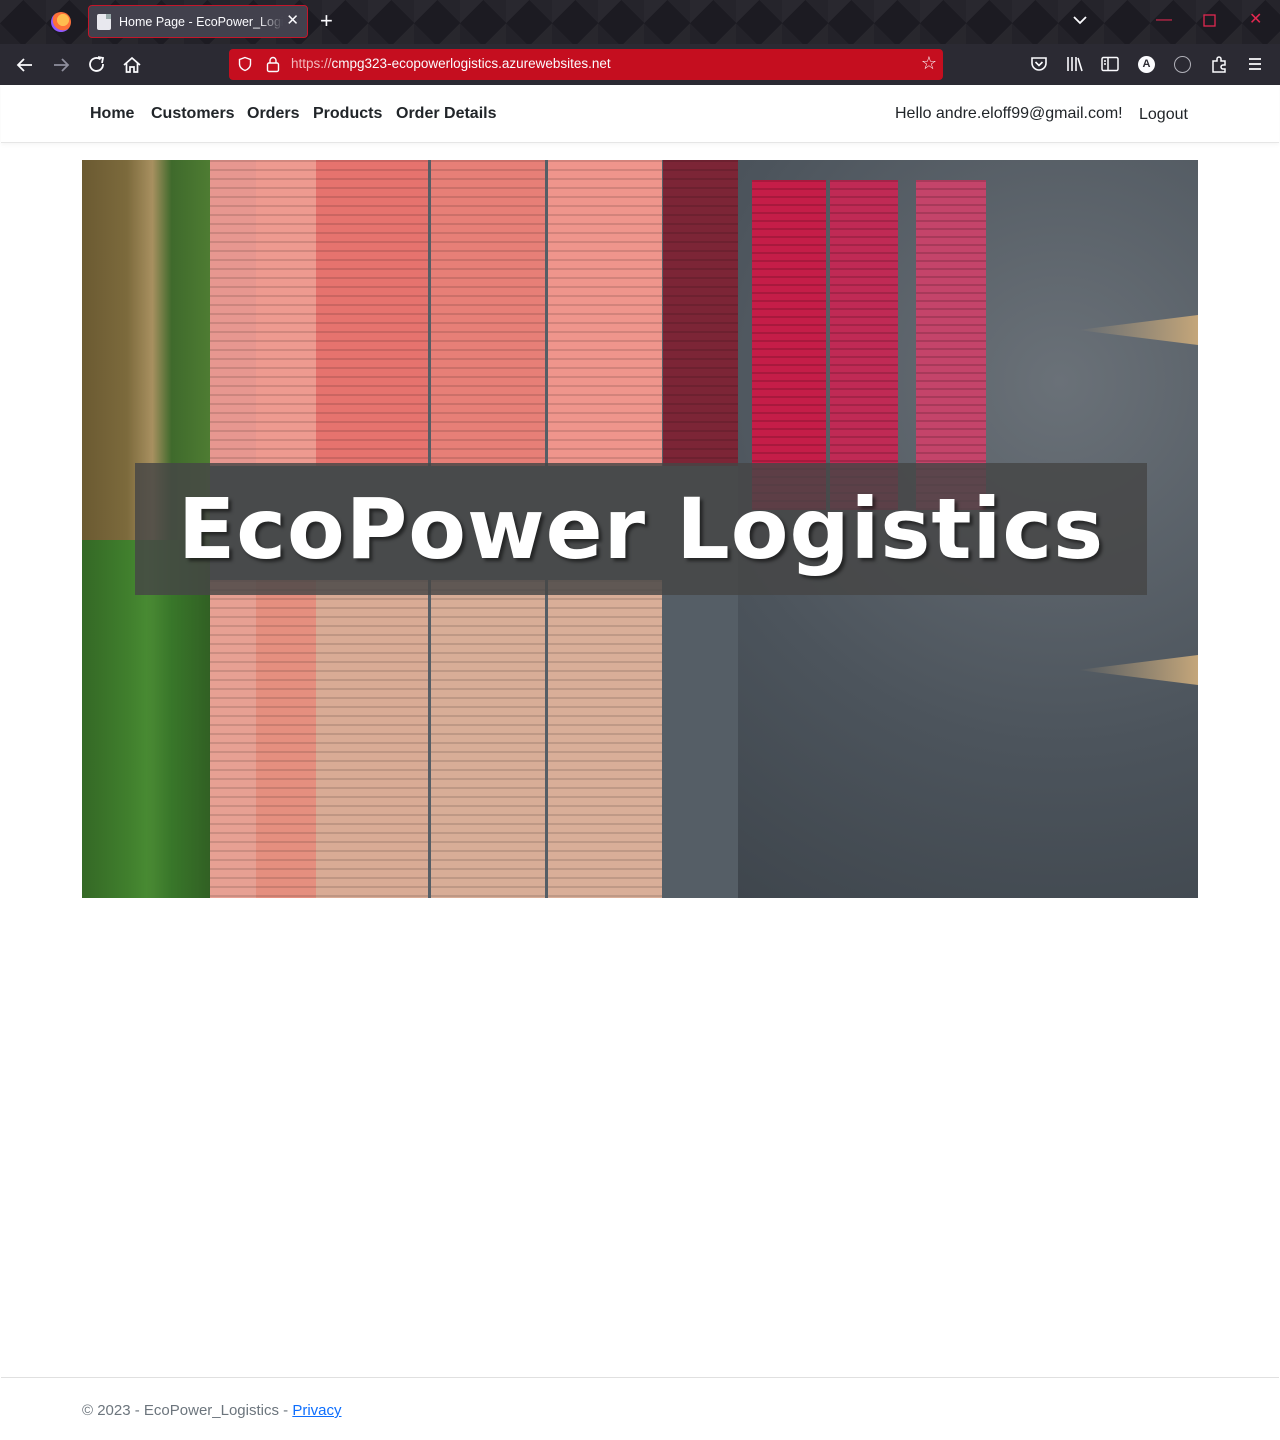 The width and height of the screenshot is (1280, 1440). What do you see at coordinates (201, 22) in the screenshot?
I see `tab-title: Home Page - EcoPower_Logistics` at bounding box center [201, 22].